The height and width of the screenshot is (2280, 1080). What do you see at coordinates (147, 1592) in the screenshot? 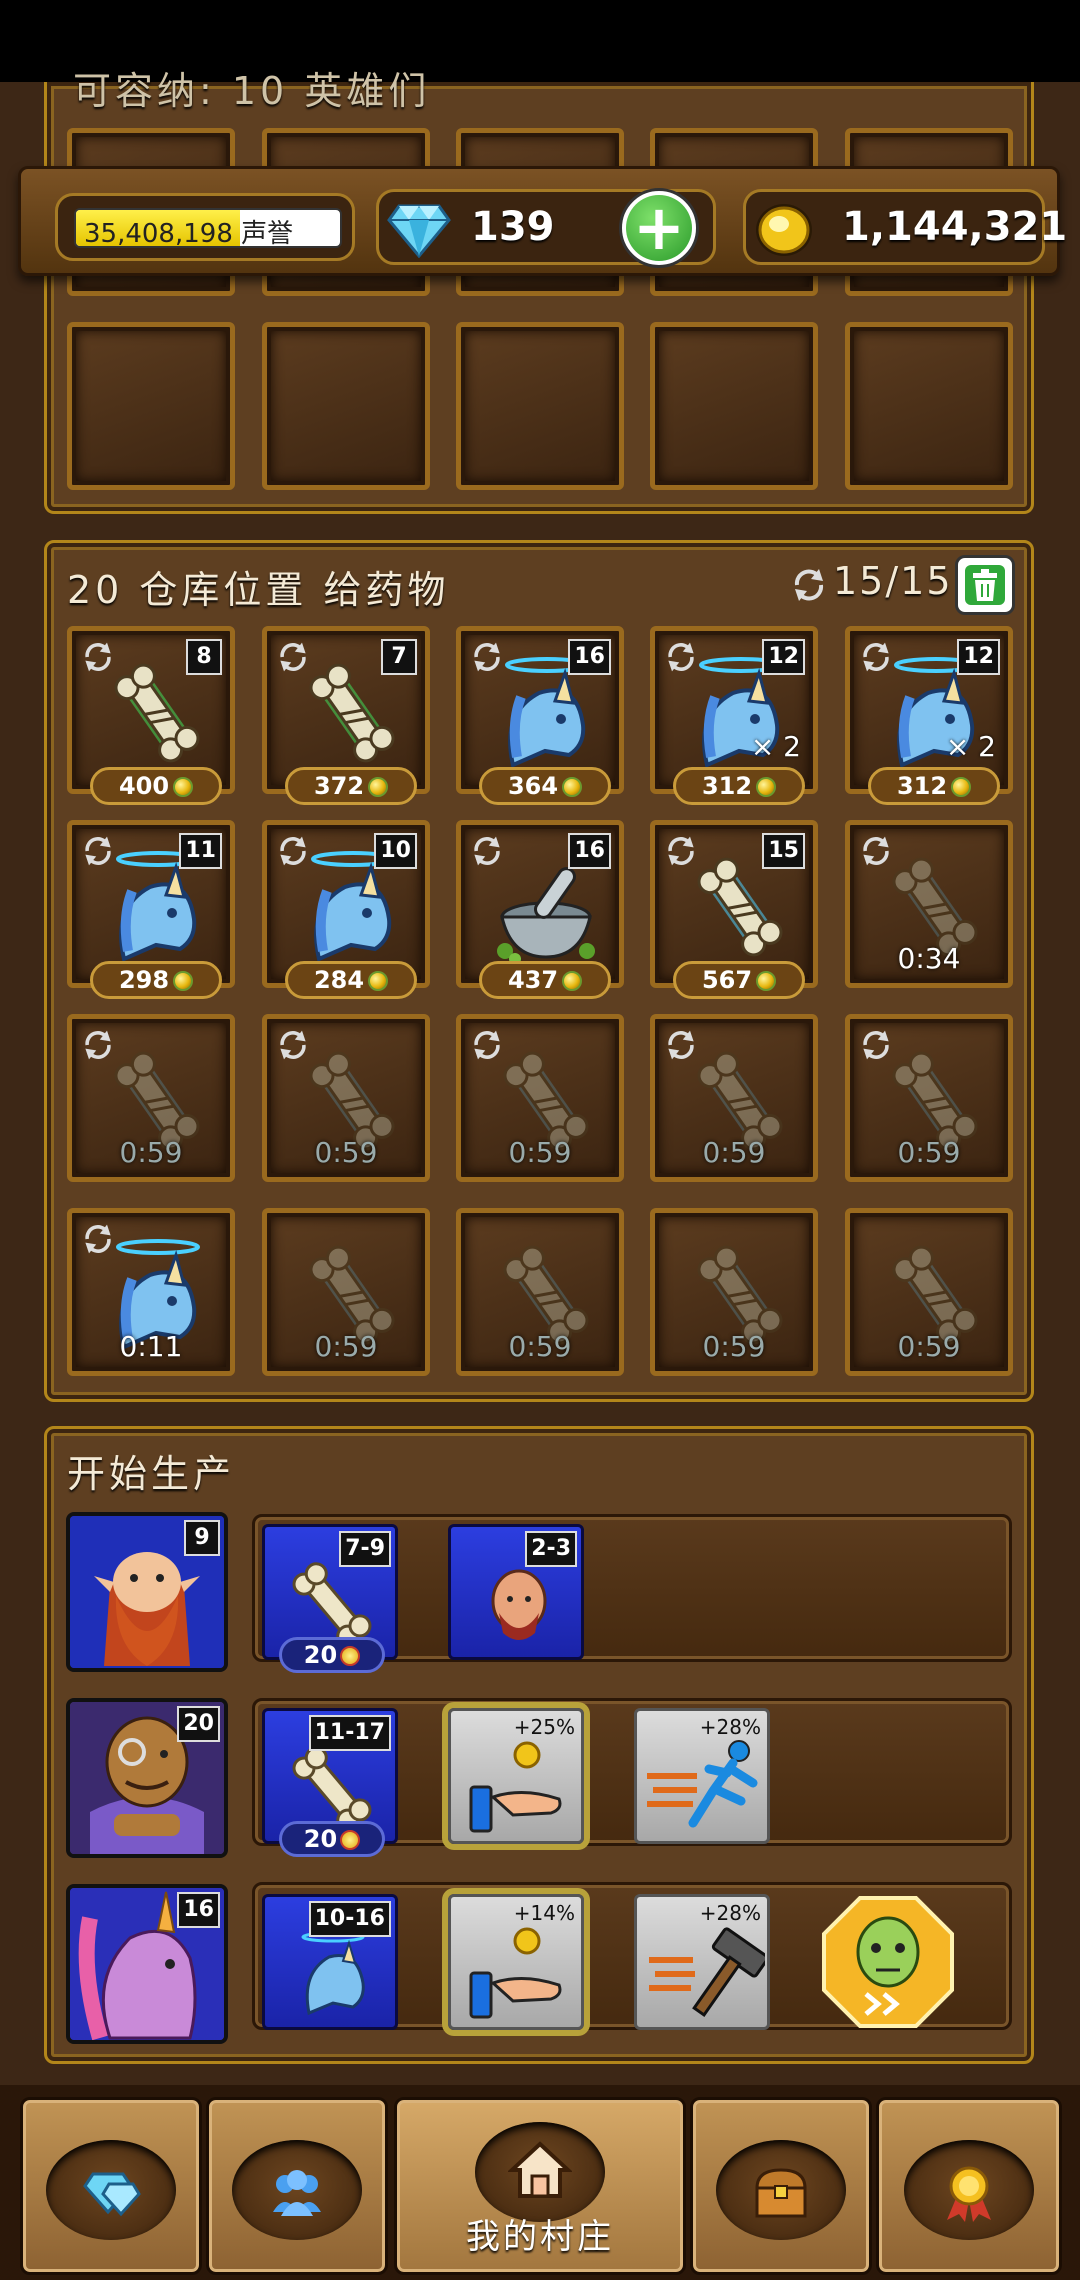
I see `dwarf-portrait: 9` at bounding box center [147, 1592].